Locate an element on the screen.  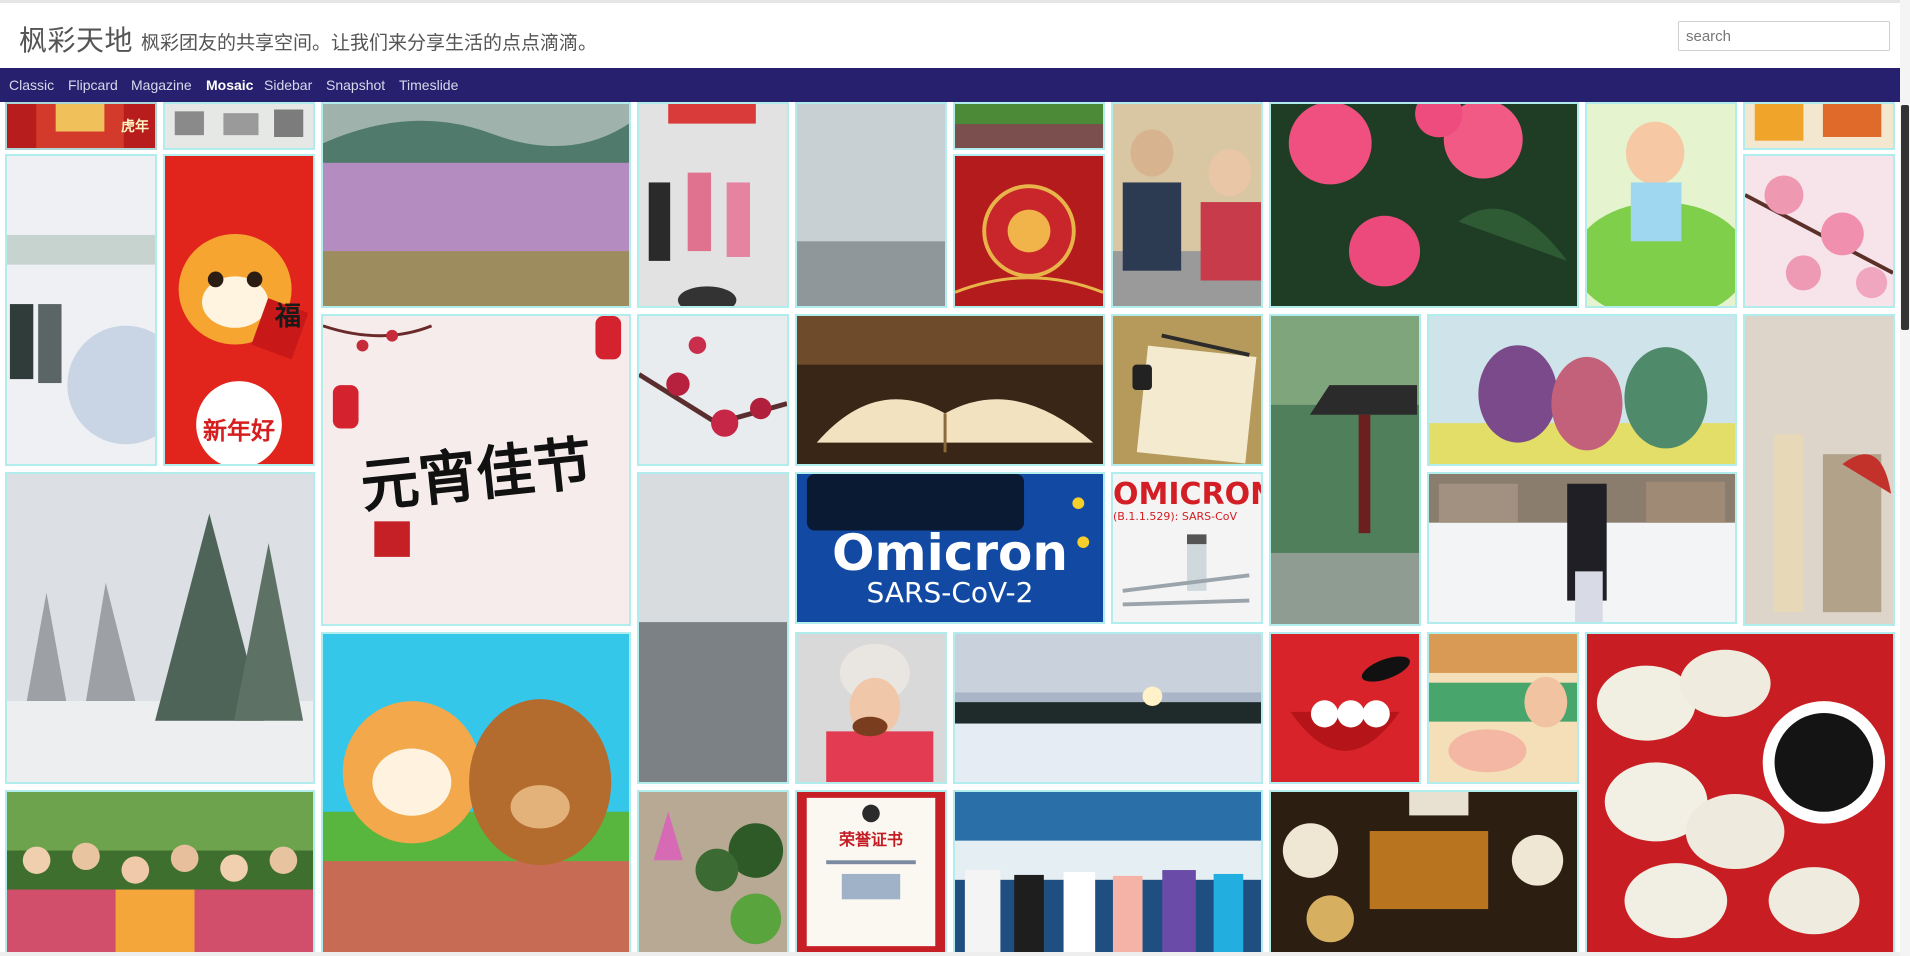
photo-snowy-yard is located at coordinates (1582, 548).